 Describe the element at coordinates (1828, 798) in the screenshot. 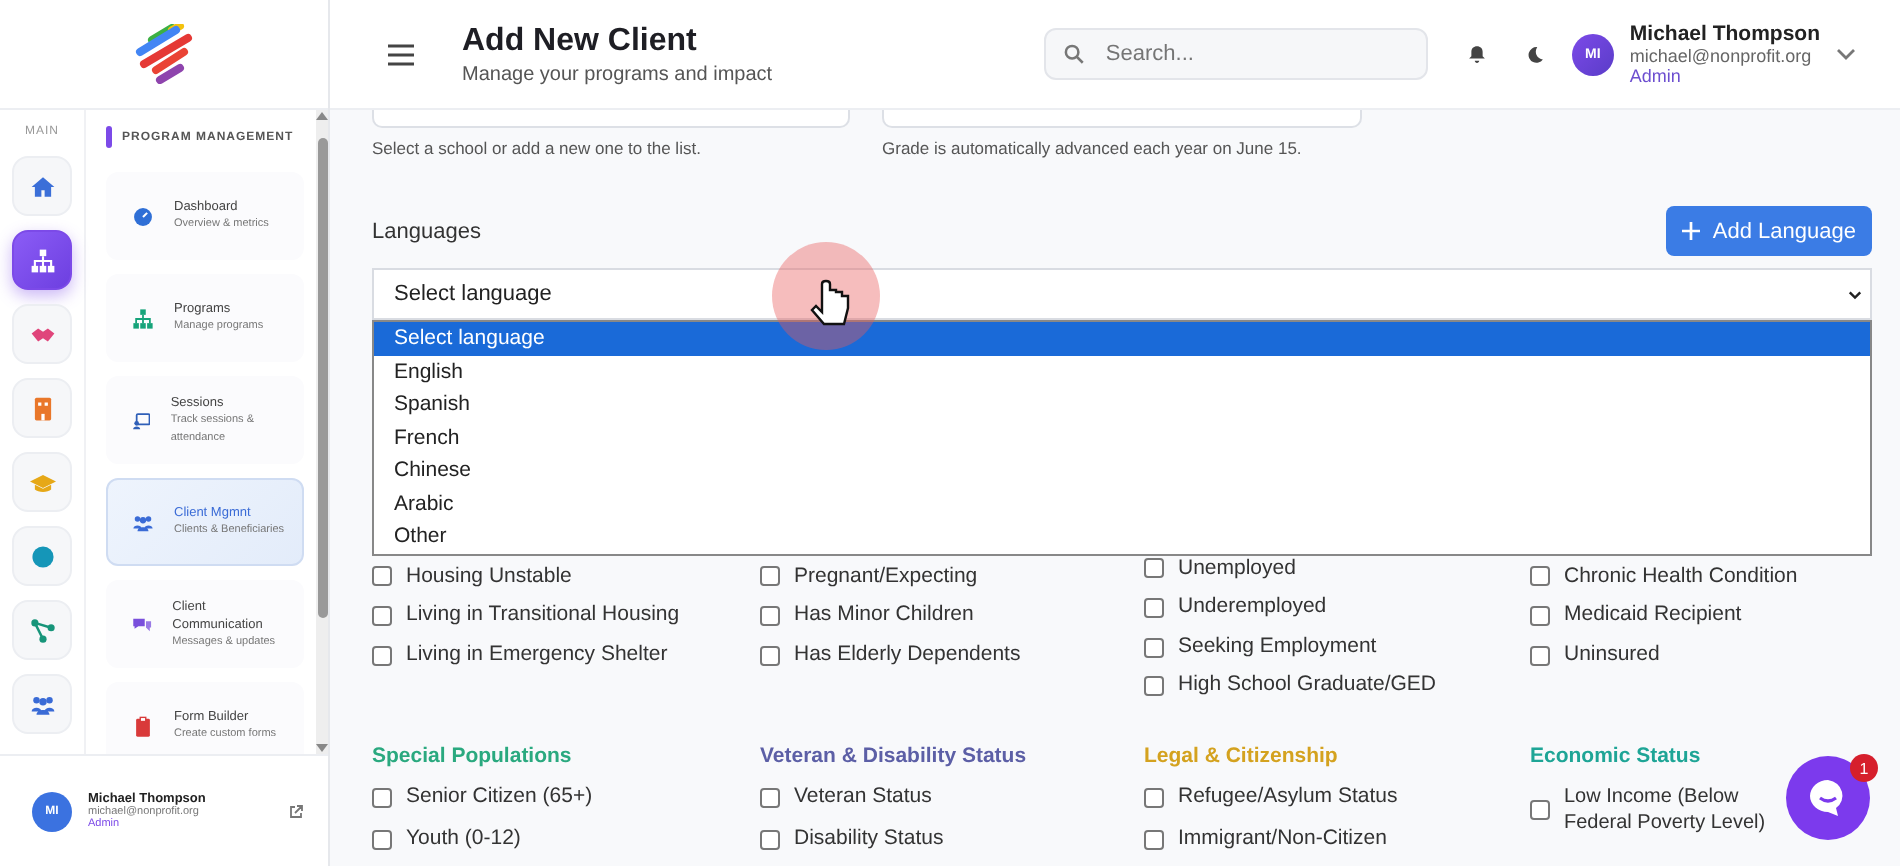

I see `chat-button` at that location.